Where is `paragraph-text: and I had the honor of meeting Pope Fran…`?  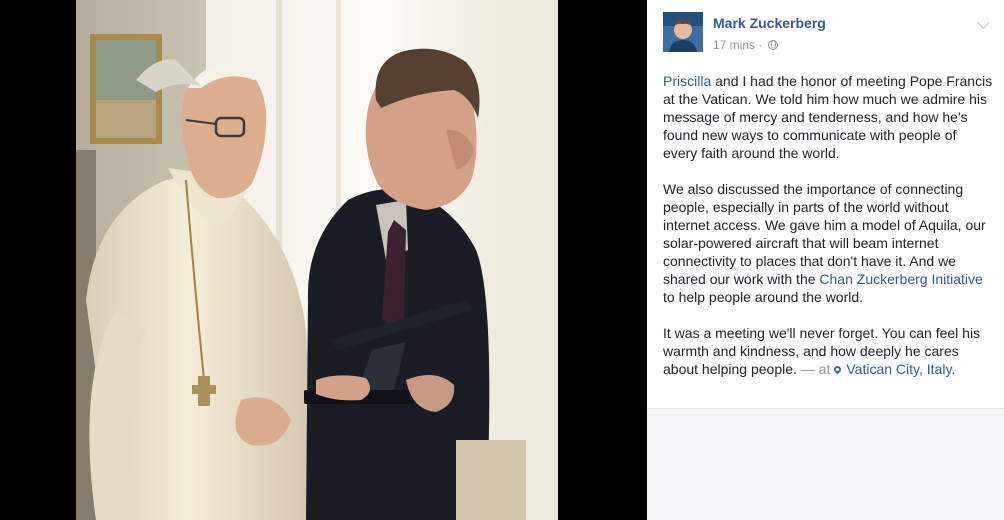 paragraph-text: and I had the honor of meeting Pope Fran… is located at coordinates (828, 117).